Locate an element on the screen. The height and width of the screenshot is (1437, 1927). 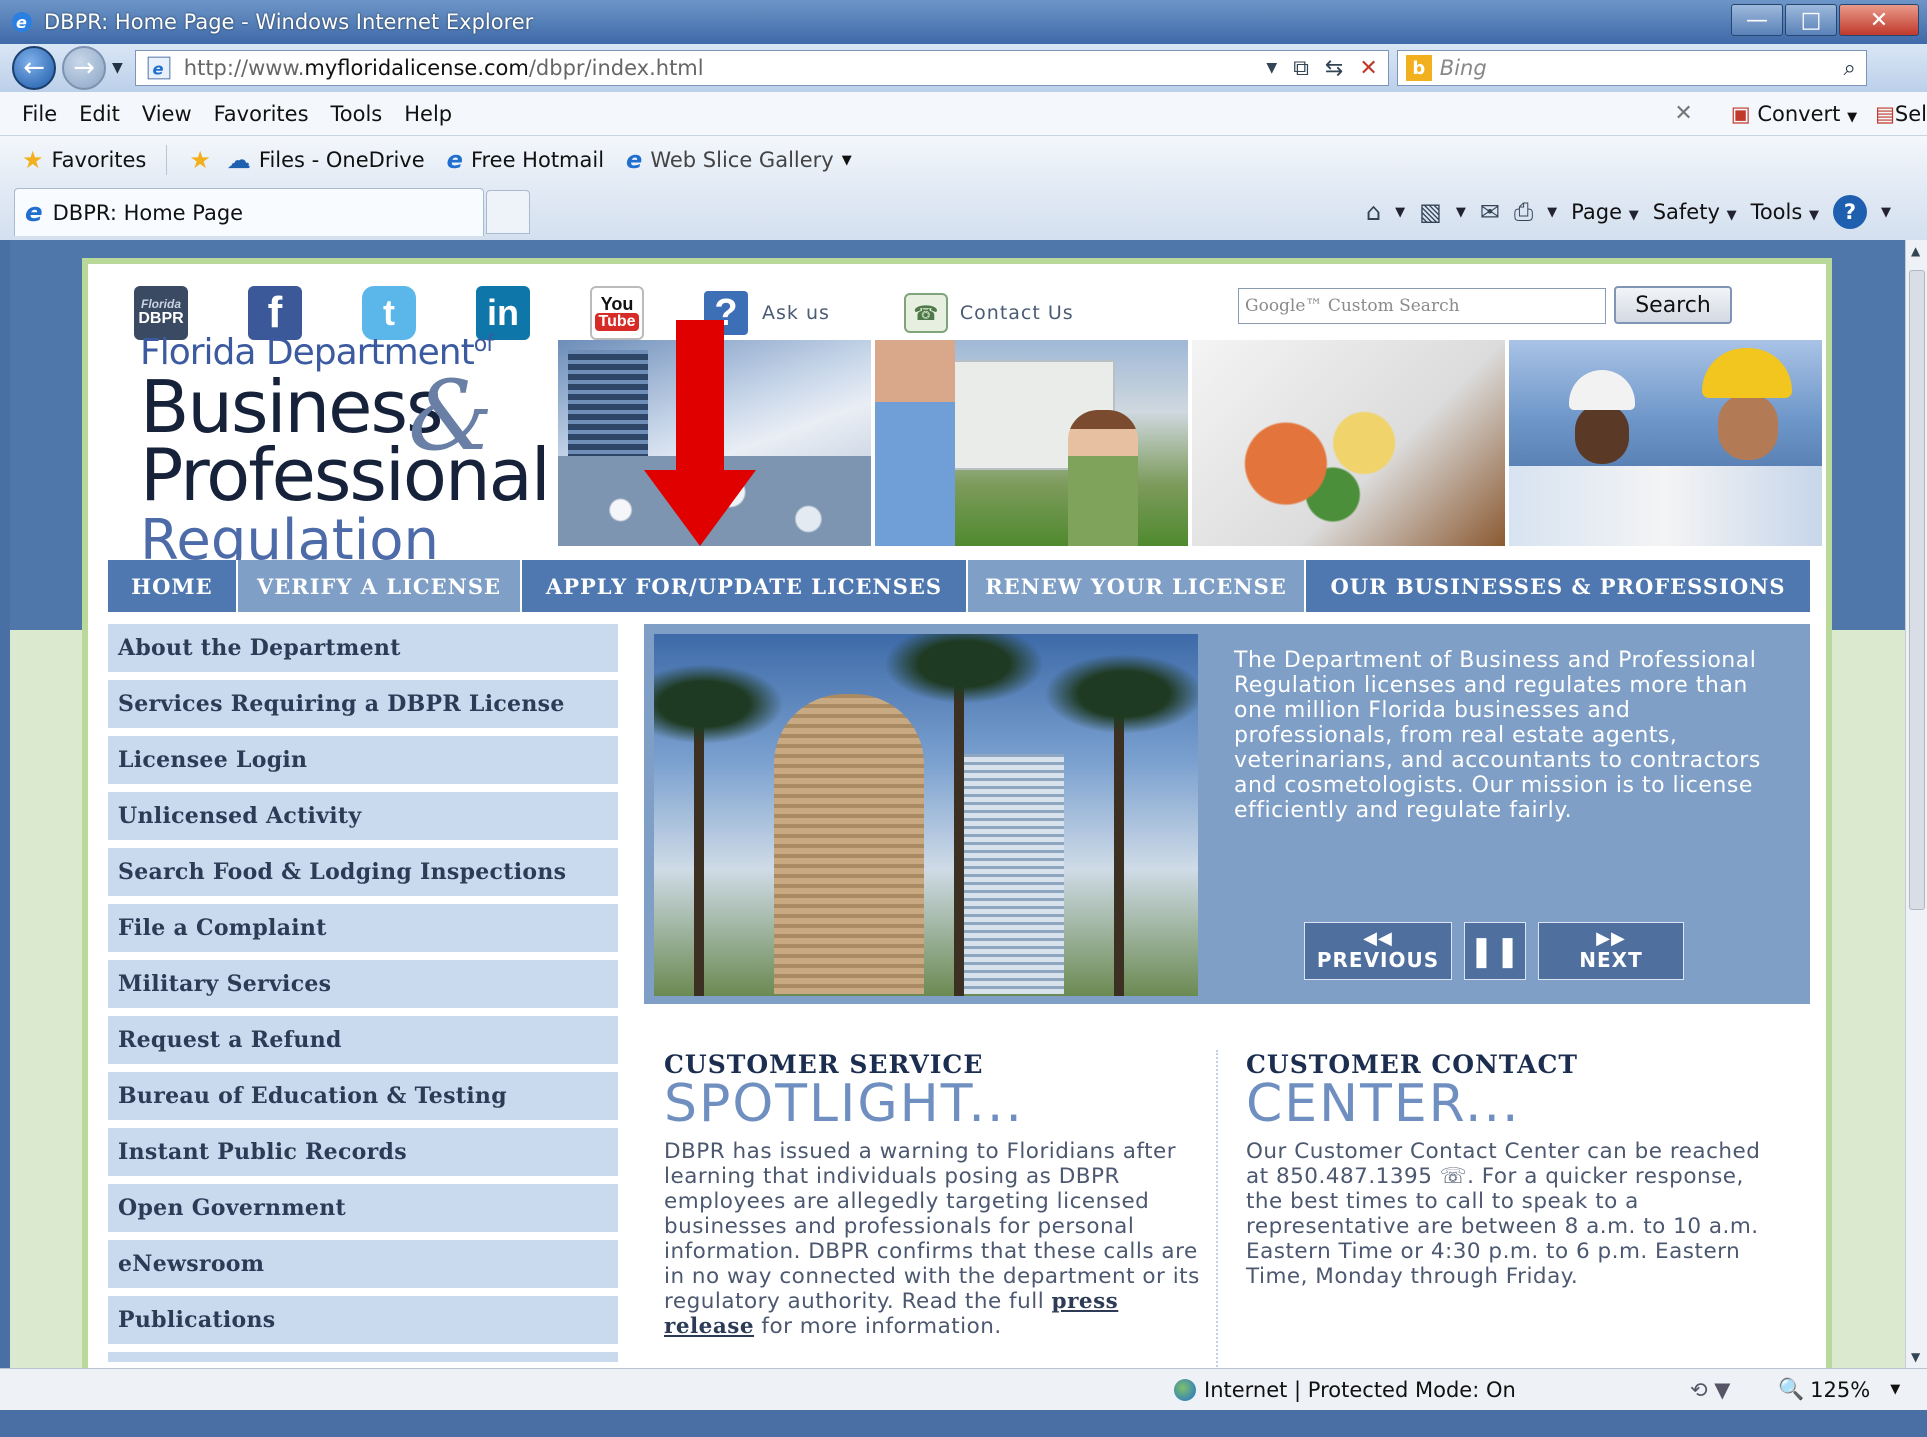
svg-text: e is located at coordinates (157, 69).